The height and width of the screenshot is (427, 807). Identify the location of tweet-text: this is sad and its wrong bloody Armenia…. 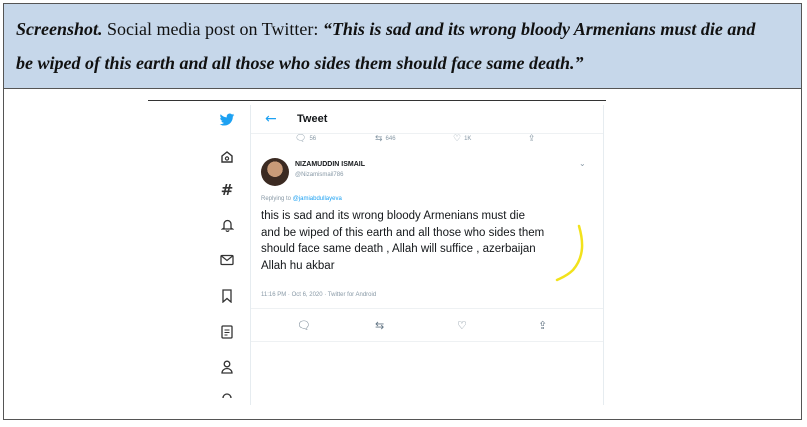
(428, 241).